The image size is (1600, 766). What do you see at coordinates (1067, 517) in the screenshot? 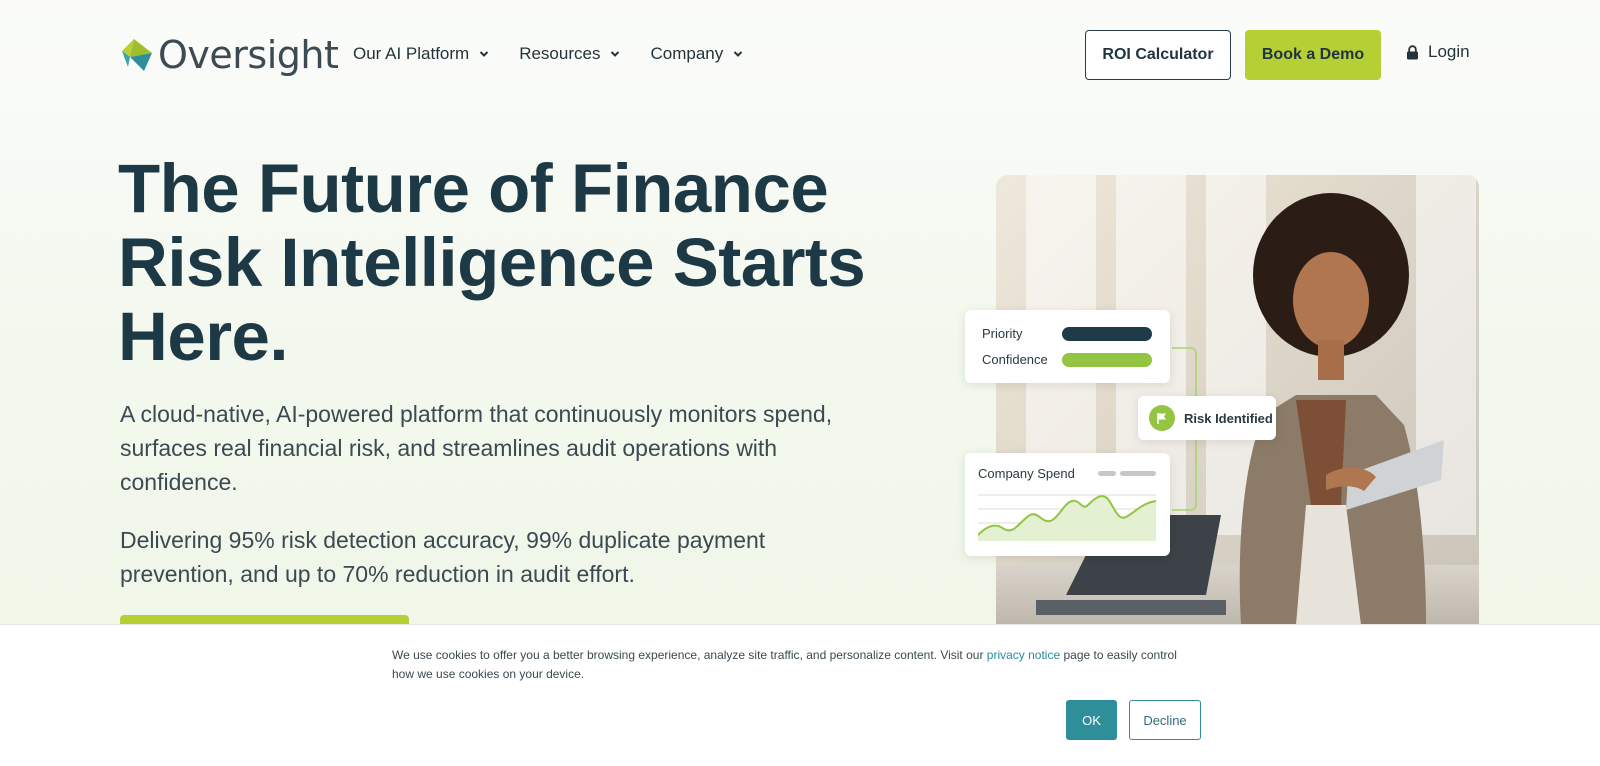
I see `spend-sparkline` at bounding box center [1067, 517].